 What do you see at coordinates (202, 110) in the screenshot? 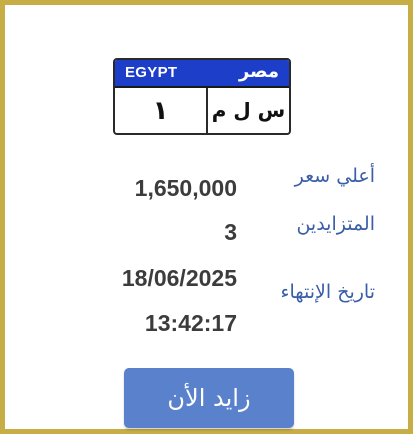
I see `plate-body: ١ س ل م` at bounding box center [202, 110].